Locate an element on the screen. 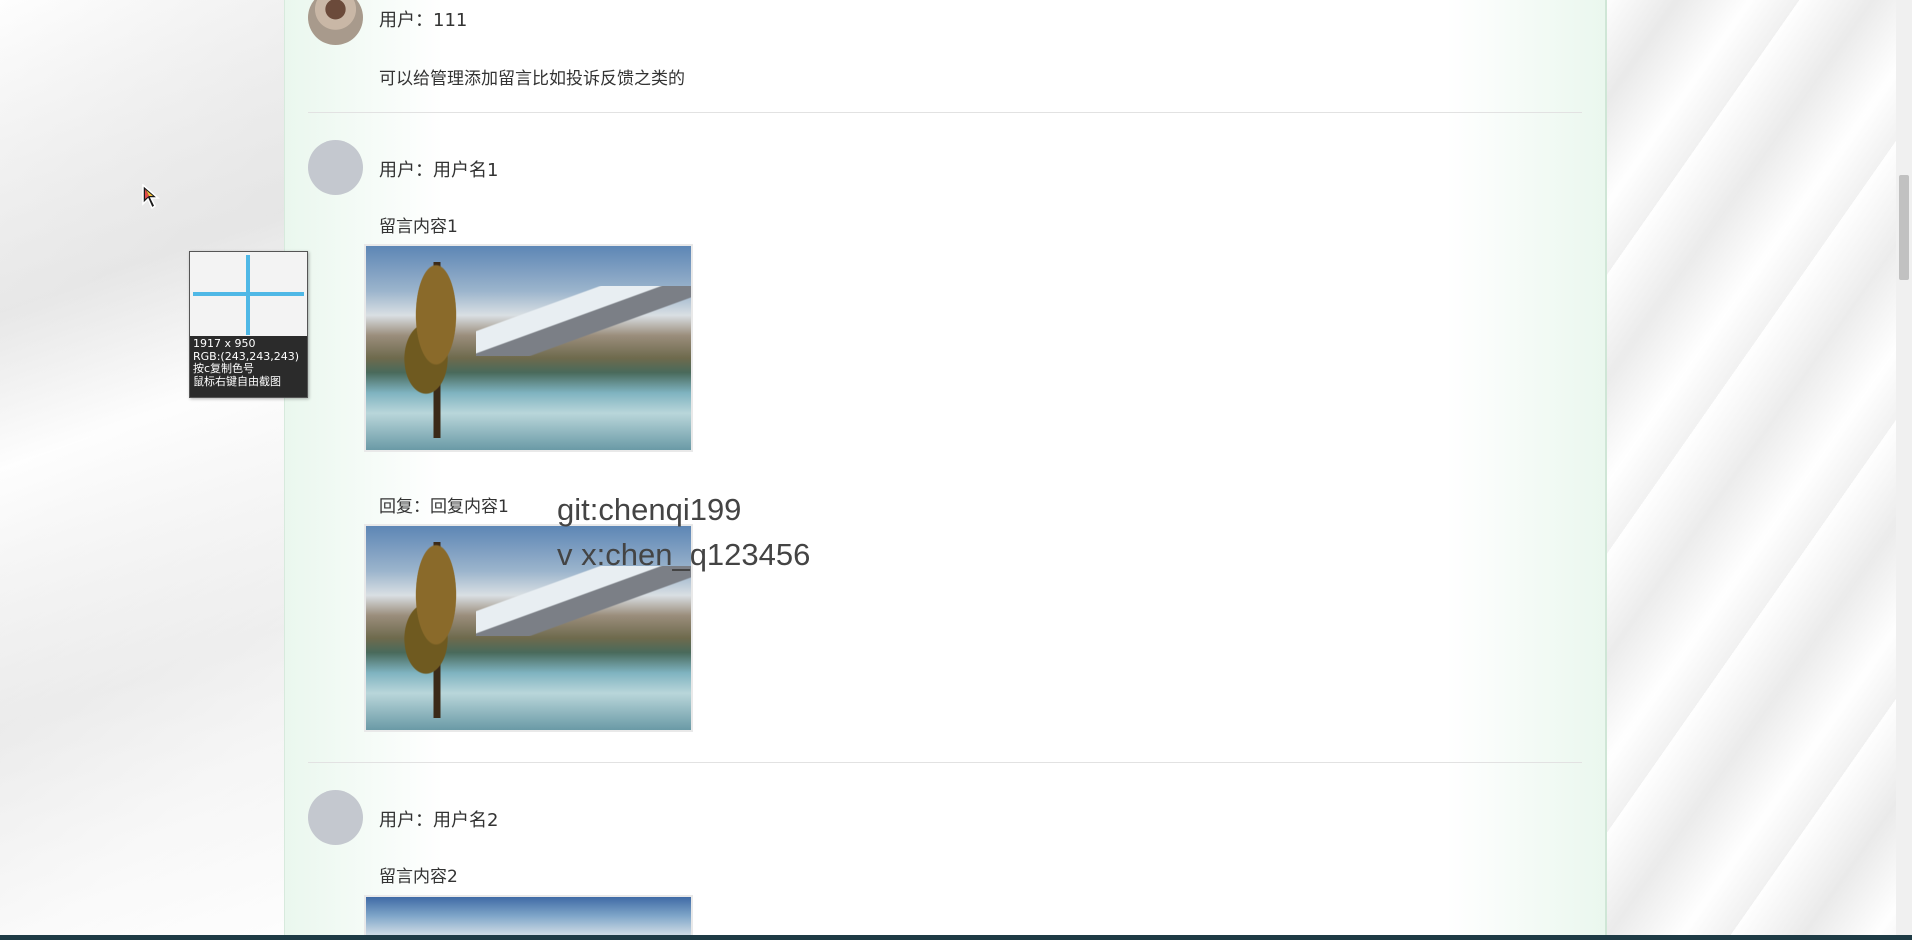 The height and width of the screenshot is (940, 1912). message-username: 用户：用户名1 is located at coordinates (439, 170).